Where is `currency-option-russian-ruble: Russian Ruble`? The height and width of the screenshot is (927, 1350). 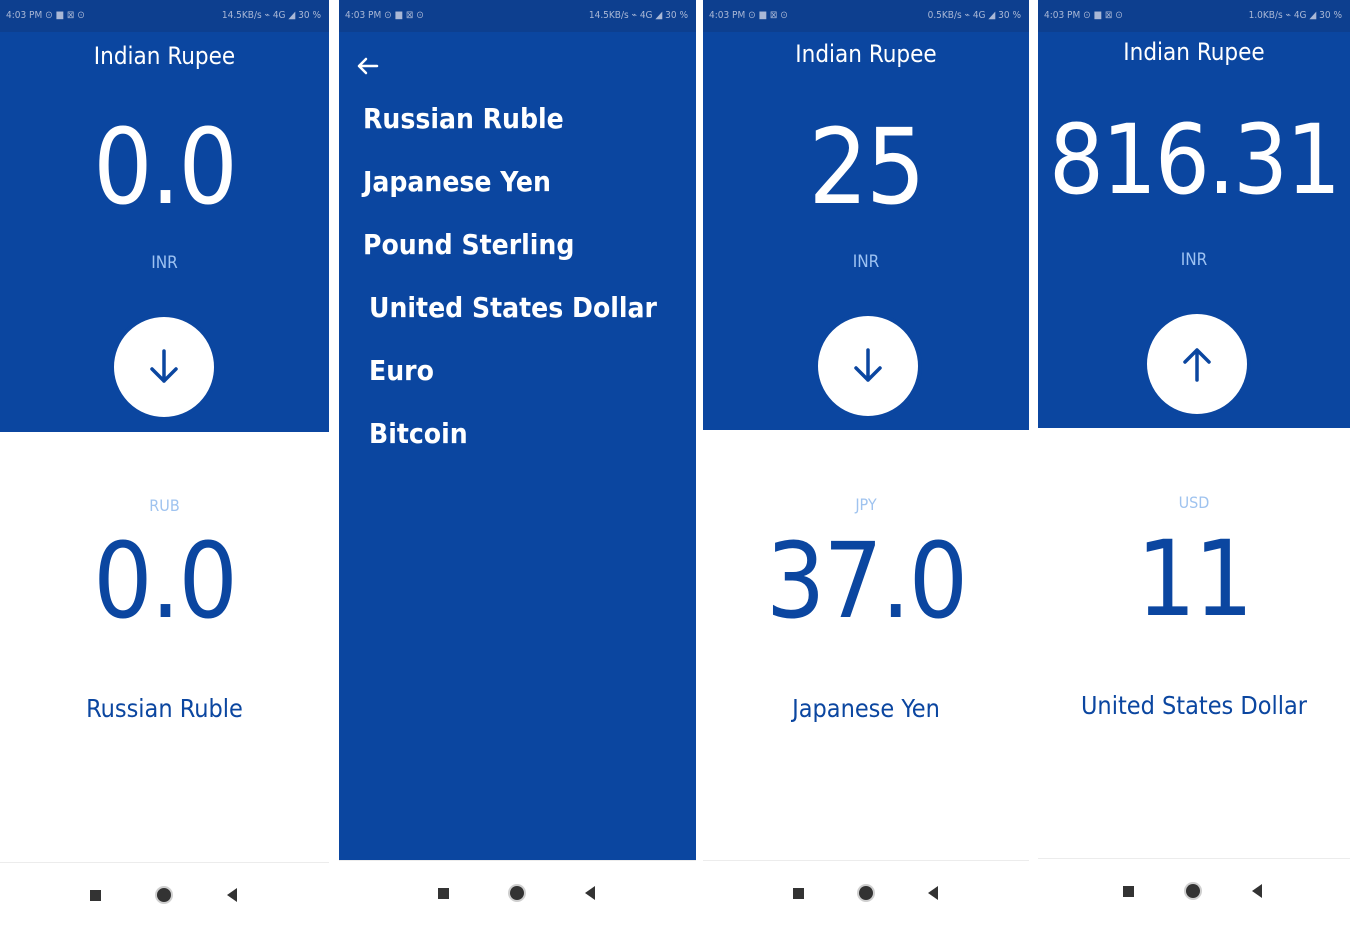
currency-option-russian-ruble: Russian Ruble is located at coordinates (463, 118).